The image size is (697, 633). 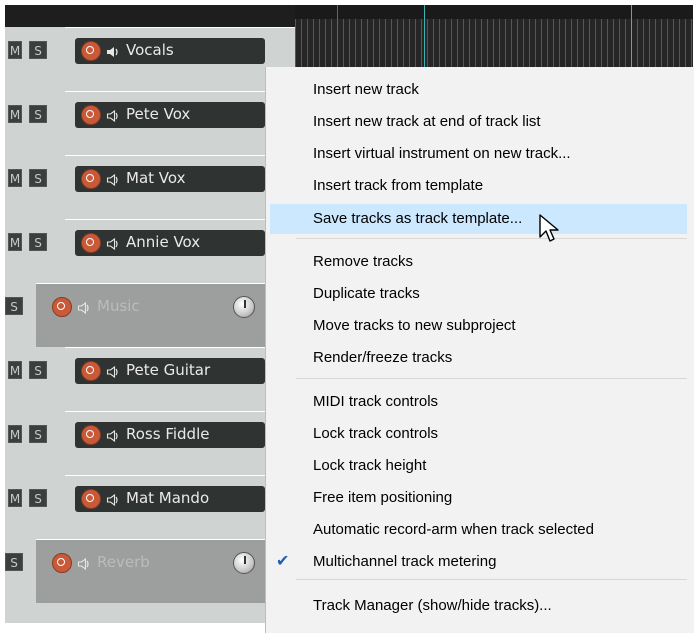 I want to click on track-name-panel: Reverb, so click(x=146, y=563).